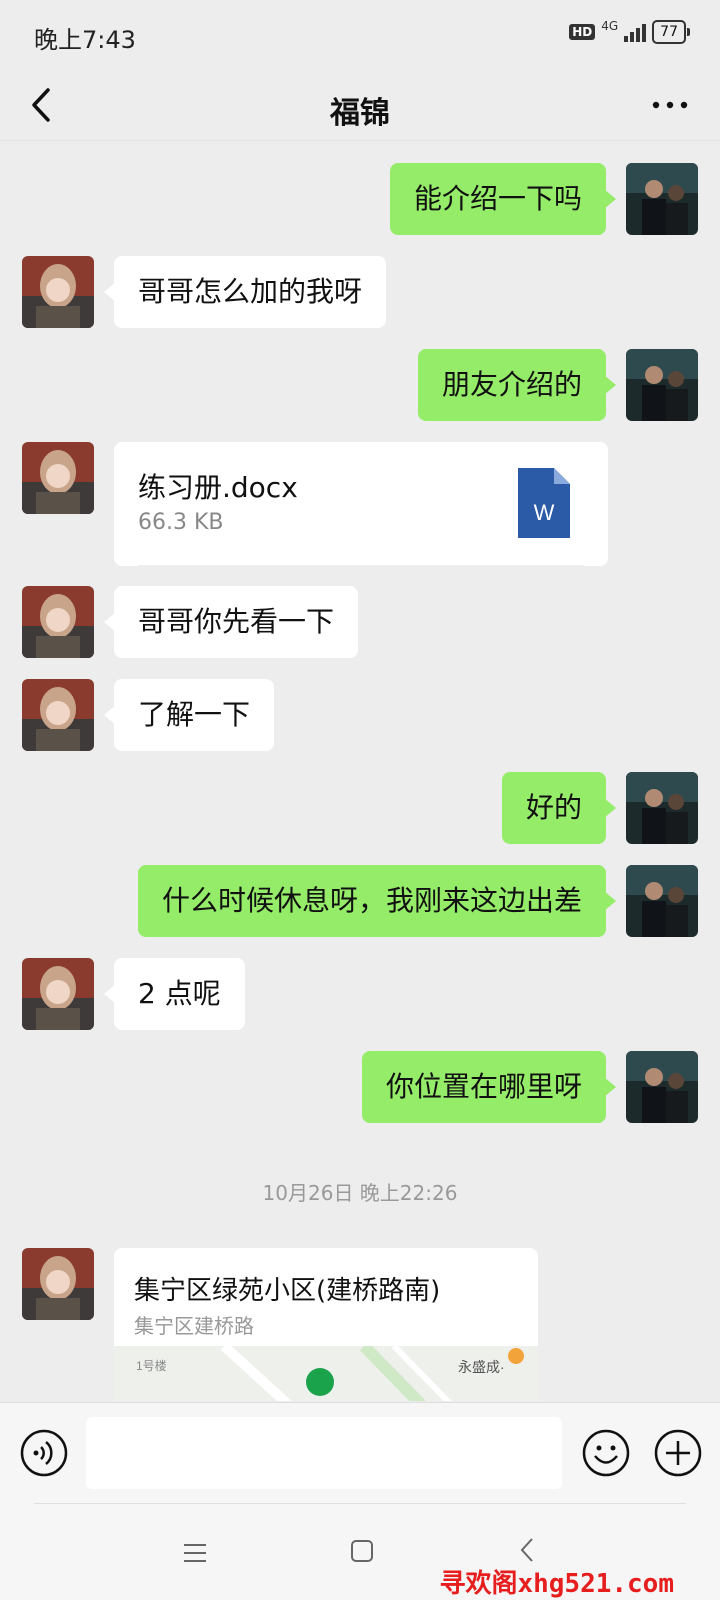 This screenshot has height=1600, width=720. Describe the element at coordinates (610, 26) in the screenshot. I see `network-label: 4G` at that location.